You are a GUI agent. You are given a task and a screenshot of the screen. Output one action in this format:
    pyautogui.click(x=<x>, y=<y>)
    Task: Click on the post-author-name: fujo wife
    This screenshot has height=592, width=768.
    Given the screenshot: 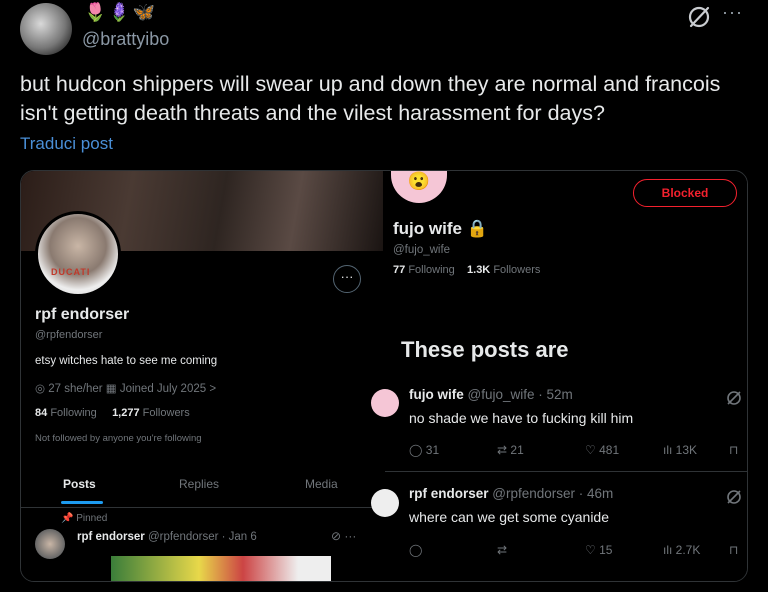 What is the action you would take?
    pyautogui.click(x=436, y=394)
    